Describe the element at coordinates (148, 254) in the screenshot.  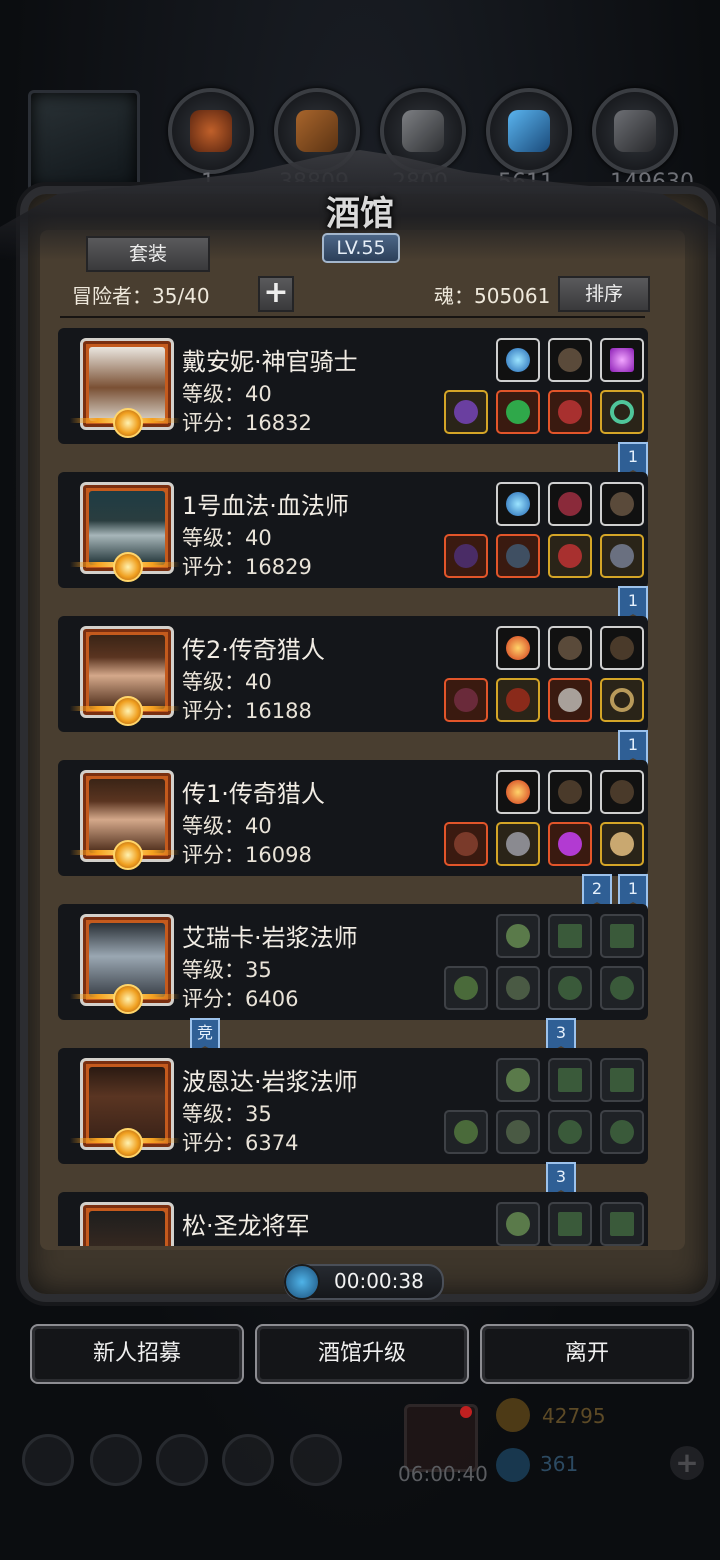
I see `set-button: 套装` at that location.